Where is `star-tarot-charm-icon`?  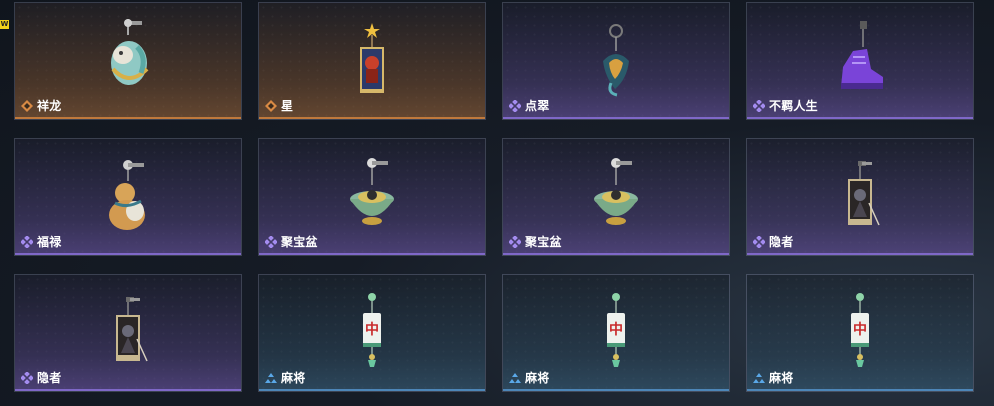 star-tarot-charm-icon is located at coordinates (372, 58).